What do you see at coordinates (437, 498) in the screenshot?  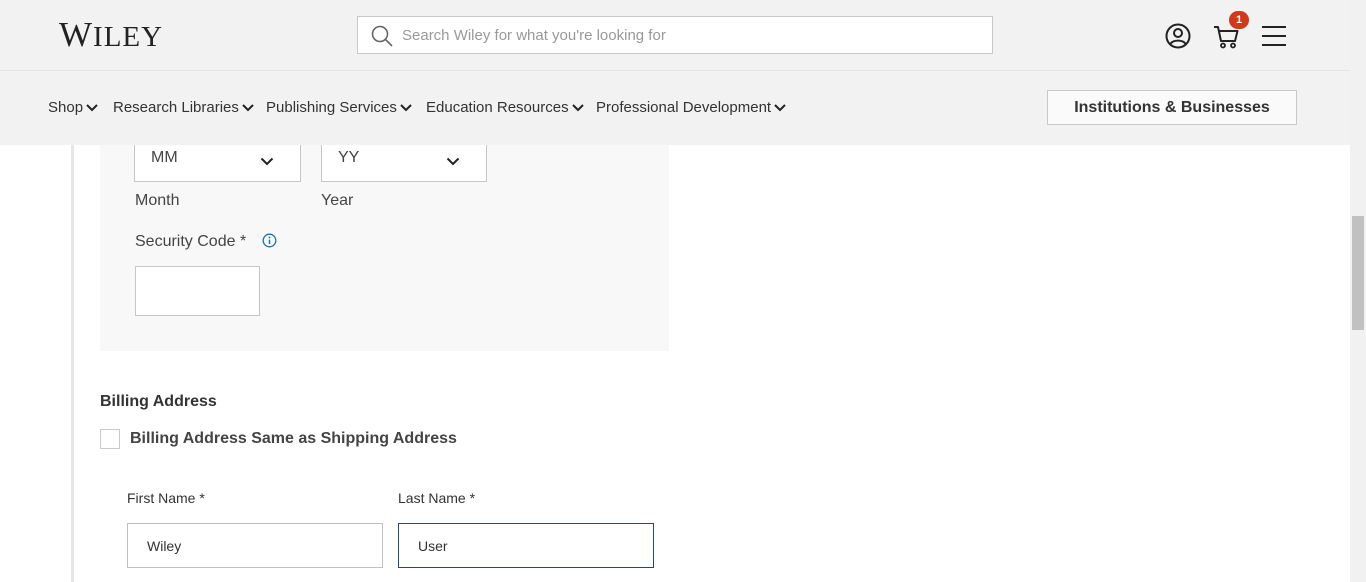 I see `last-name-label: Last Name *` at bounding box center [437, 498].